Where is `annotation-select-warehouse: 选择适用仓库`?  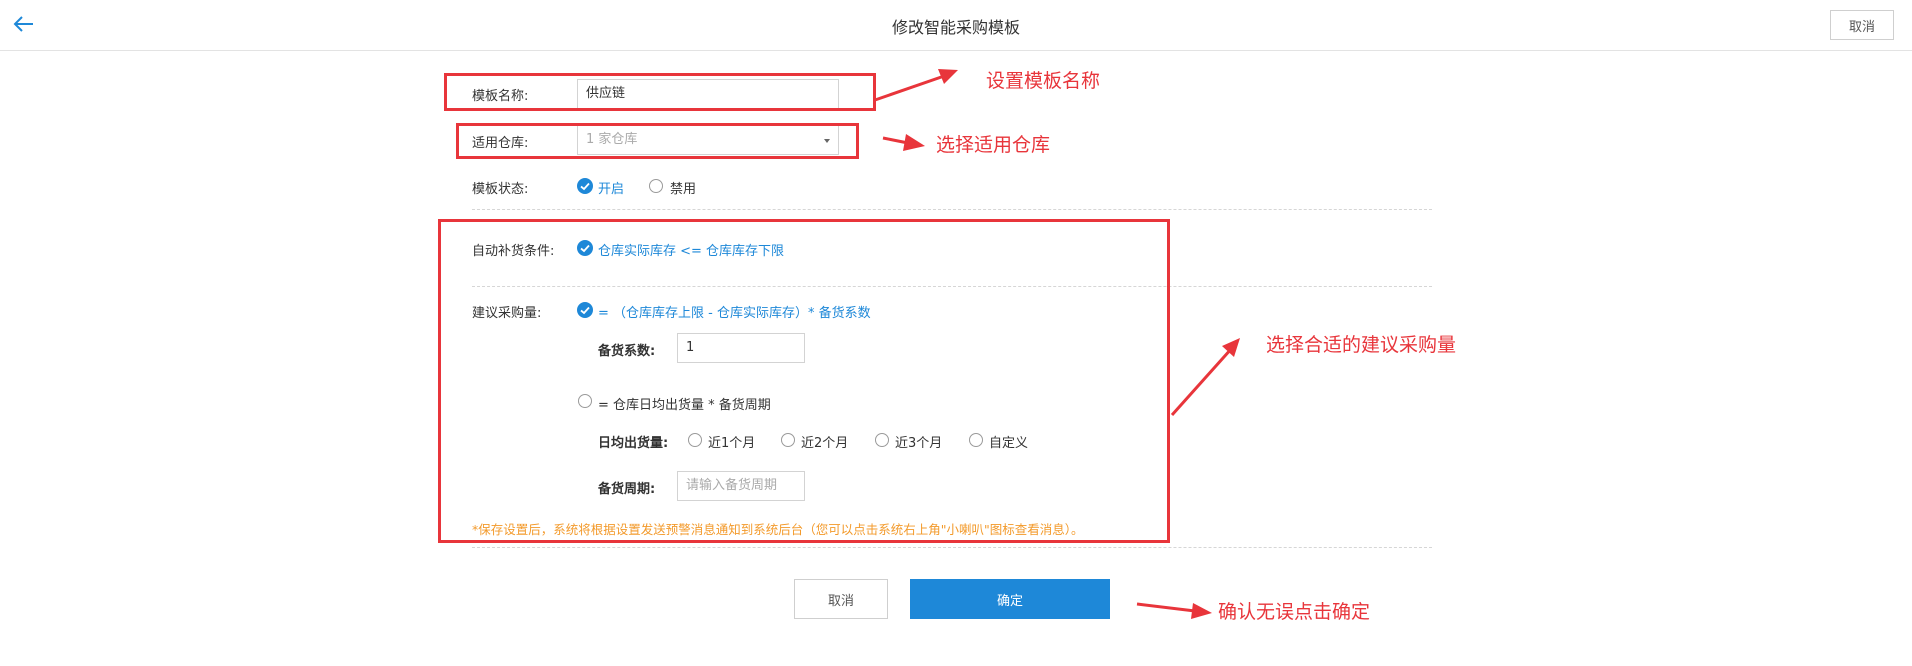 annotation-select-warehouse: 选择适用仓库 is located at coordinates (993, 145).